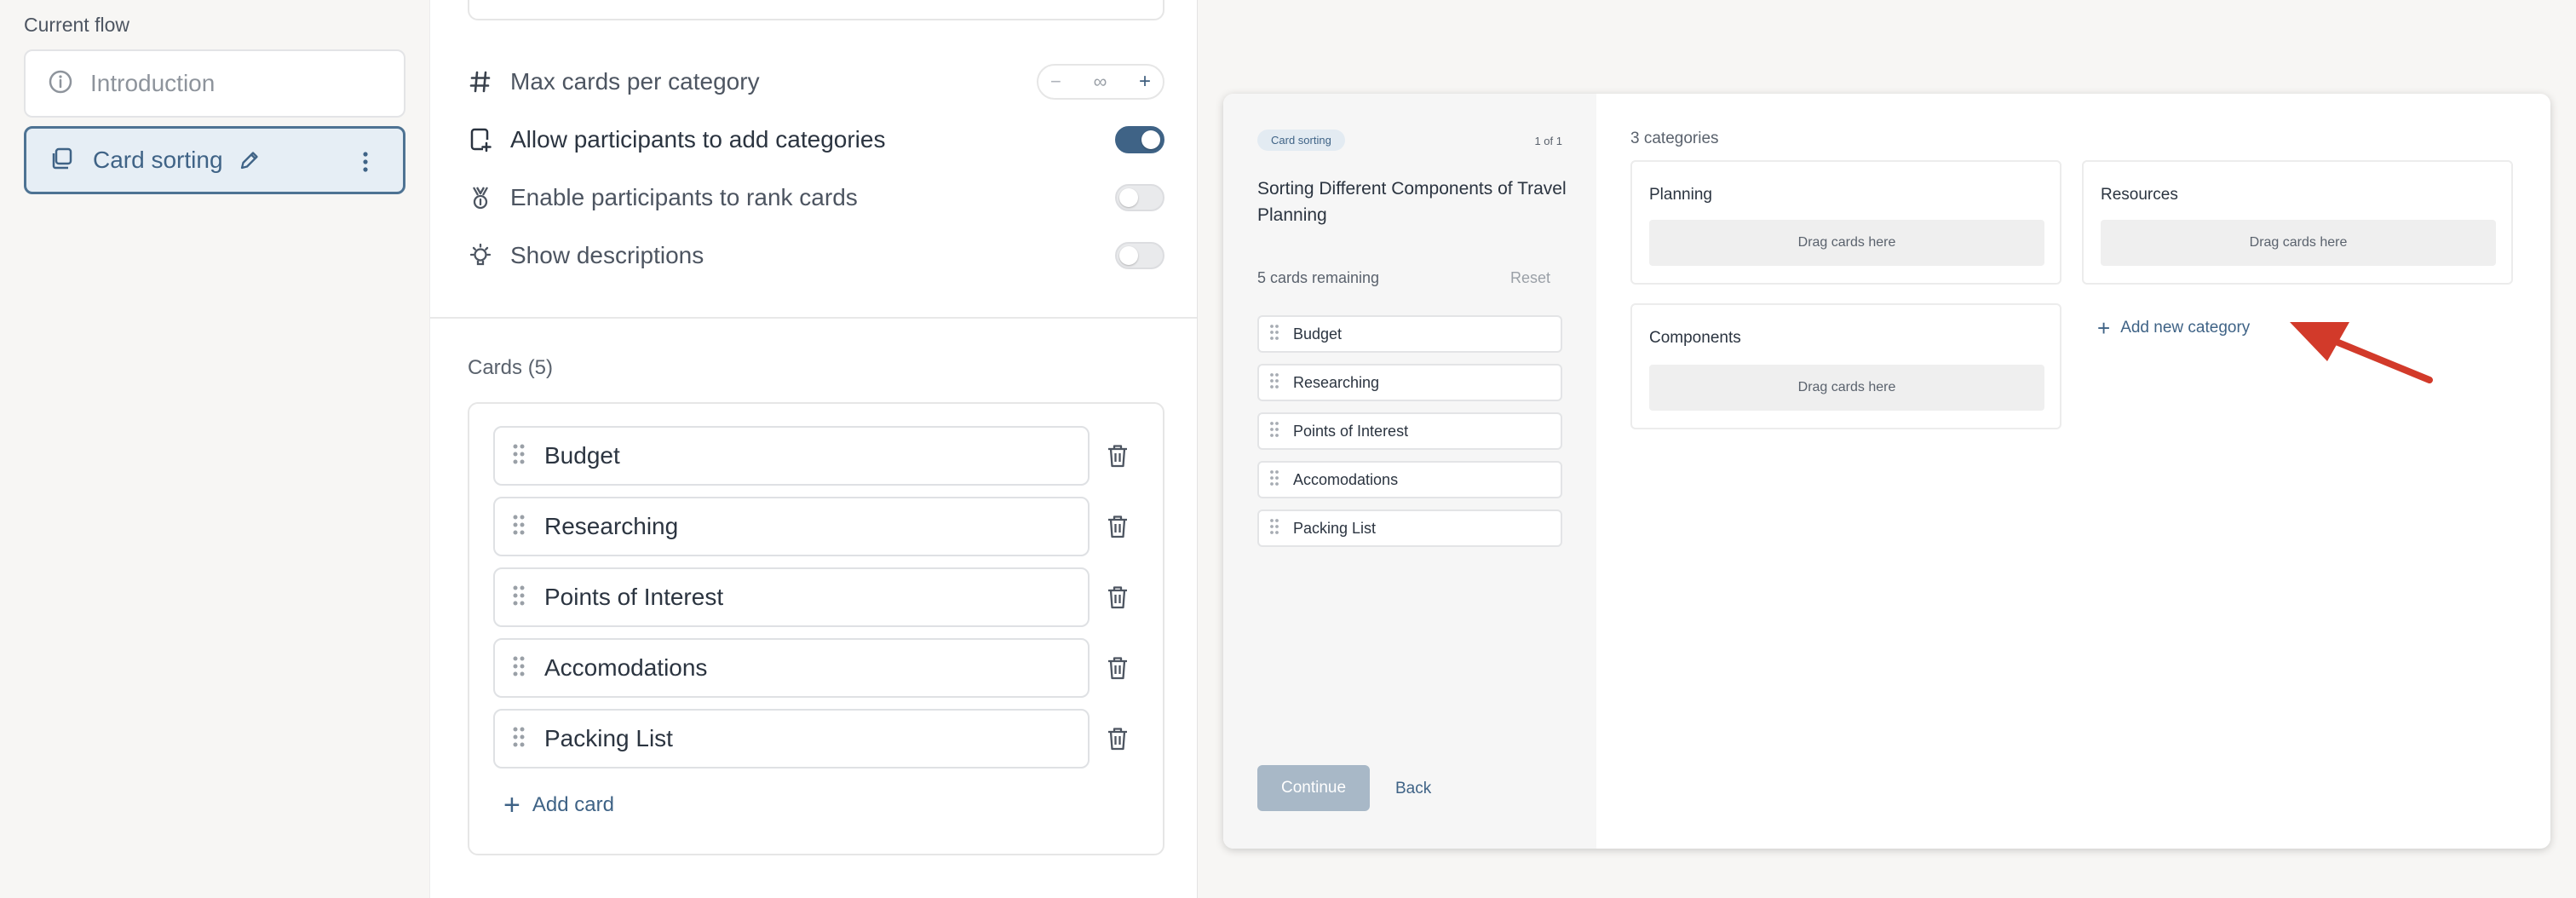 This screenshot has width=2576, height=898. Describe the element at coordinates (2186, 328) in the screenshot. I see `add-new-category-label: Add new category` at that location.